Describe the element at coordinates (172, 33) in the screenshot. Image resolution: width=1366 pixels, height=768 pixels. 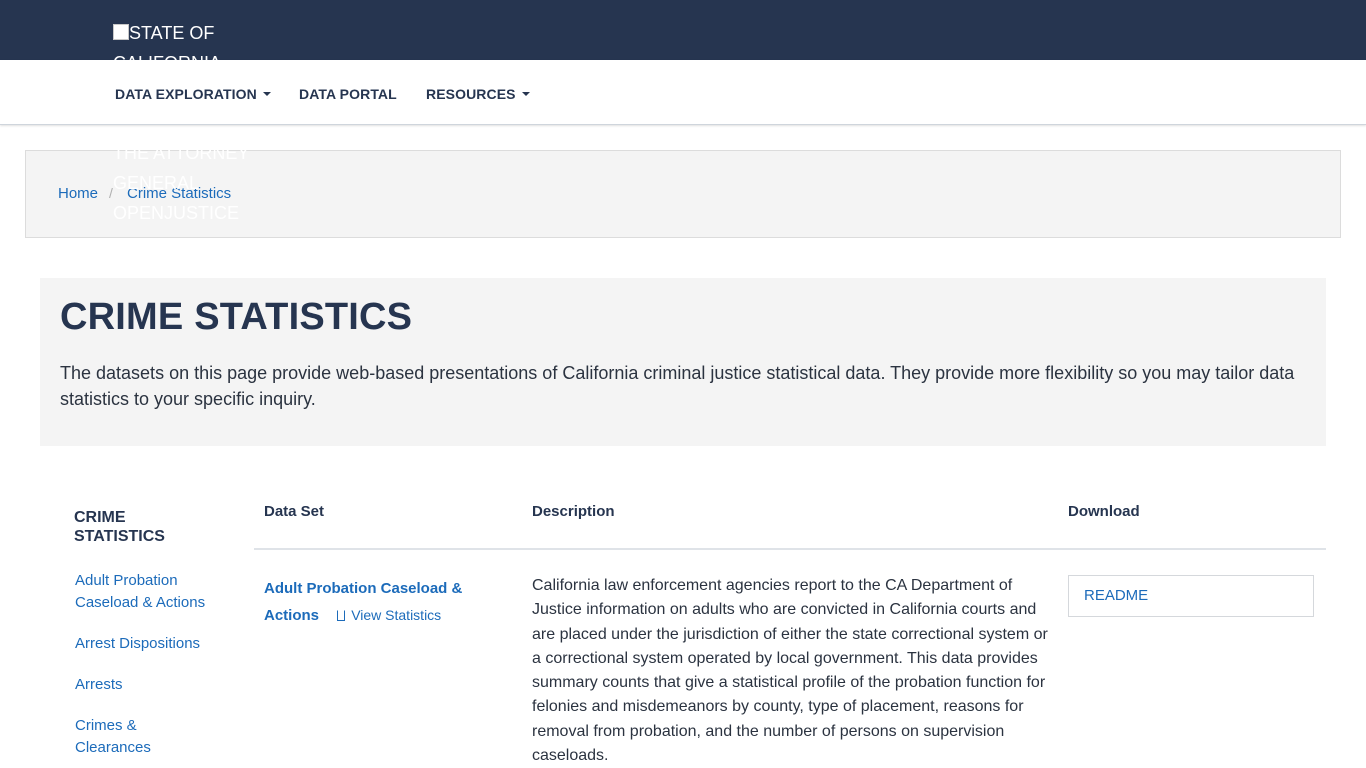
I see `logo-alt-line-1: STATE OF` at that location.